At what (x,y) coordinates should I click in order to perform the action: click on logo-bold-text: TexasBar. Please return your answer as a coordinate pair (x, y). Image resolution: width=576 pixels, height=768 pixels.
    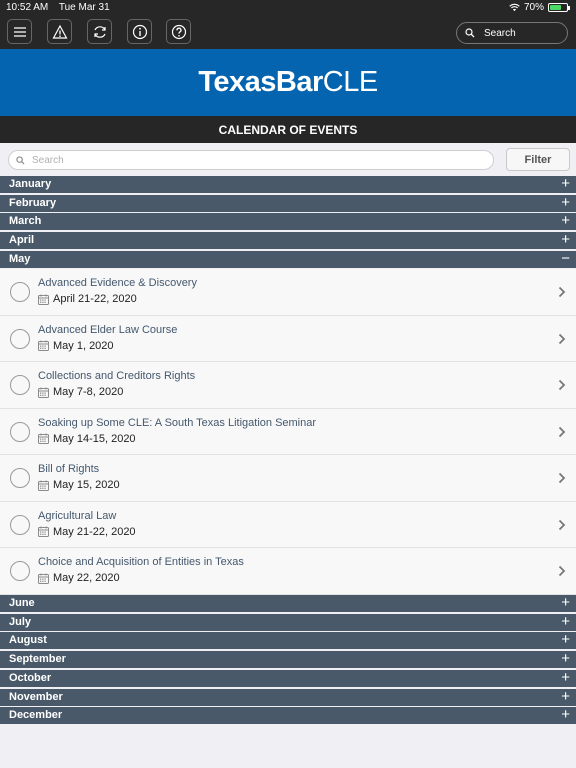
    Looking at the image, I should click on (260, 82).